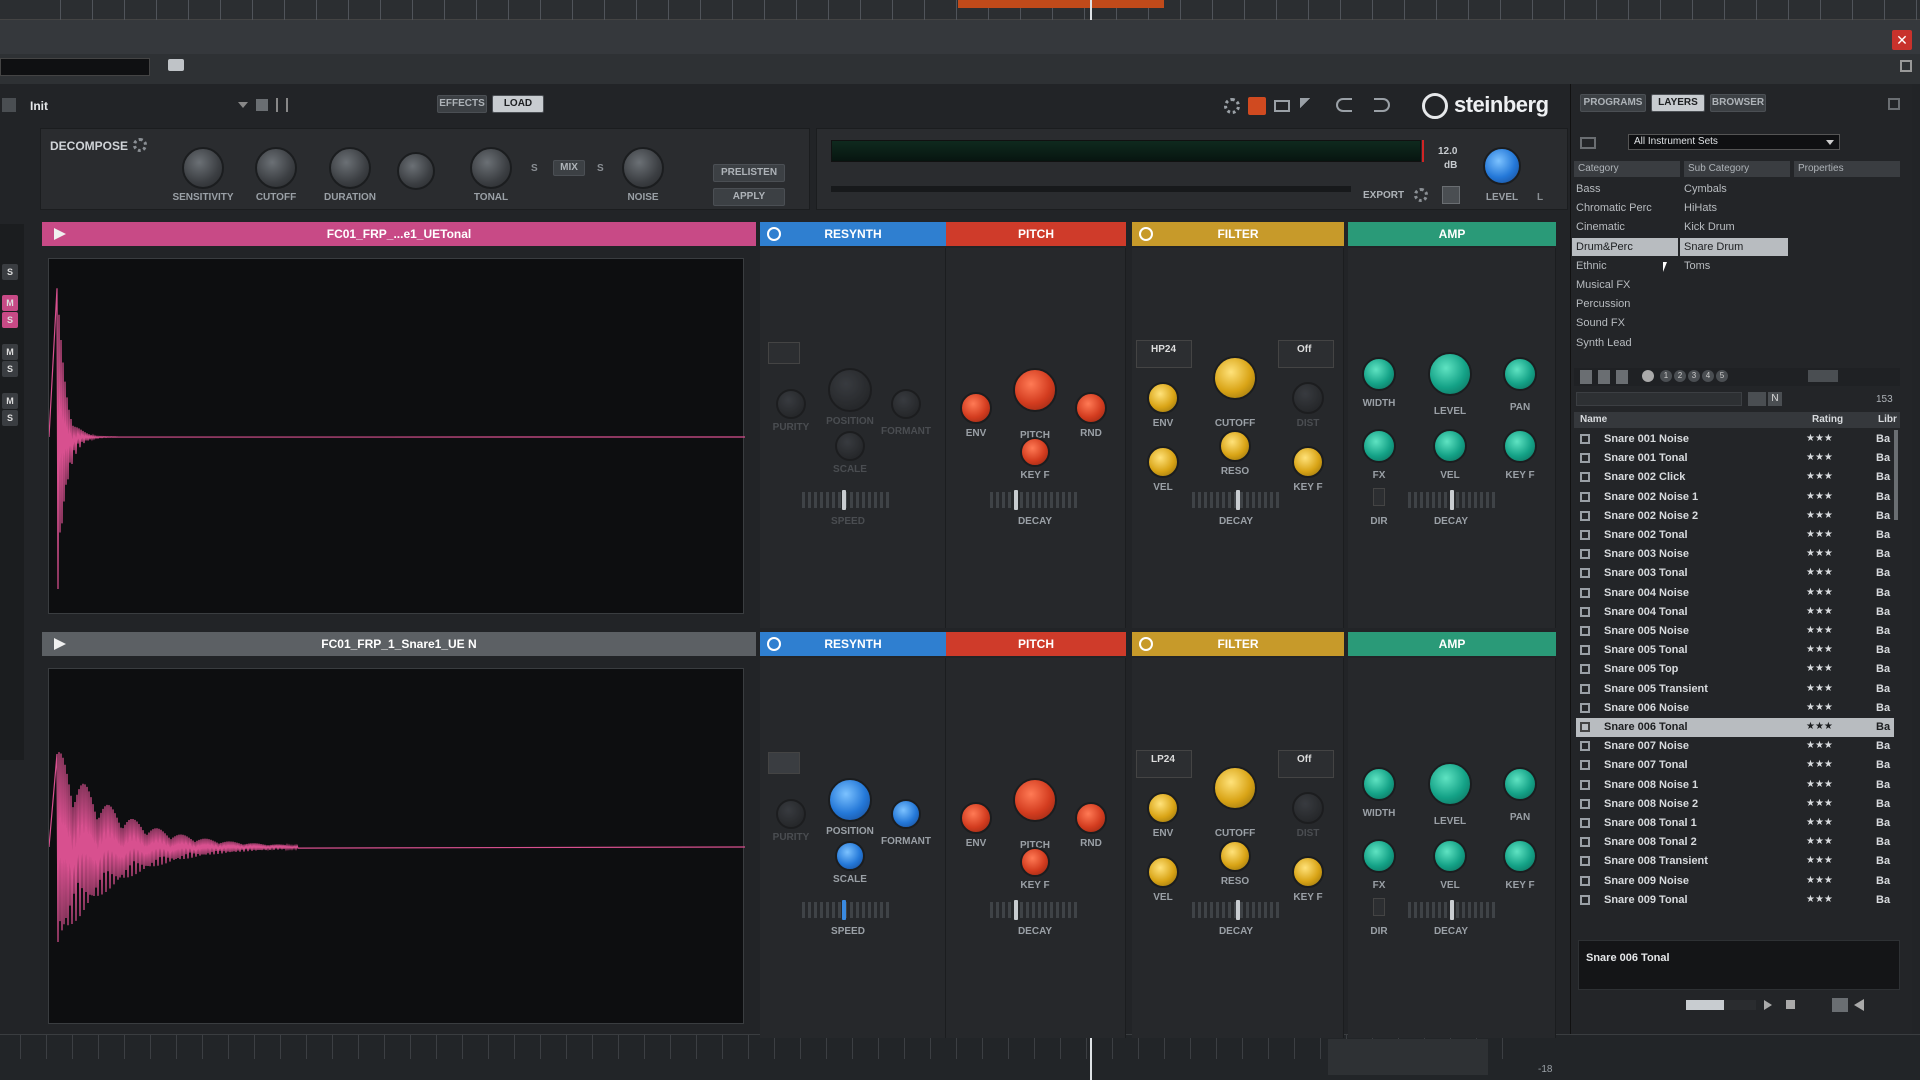 The width and height of the screenshot is (1920, 1080). Describe the element at coordinates (462, 104) in the screenshot. I see `effects-button: EFFECTS` at that location.